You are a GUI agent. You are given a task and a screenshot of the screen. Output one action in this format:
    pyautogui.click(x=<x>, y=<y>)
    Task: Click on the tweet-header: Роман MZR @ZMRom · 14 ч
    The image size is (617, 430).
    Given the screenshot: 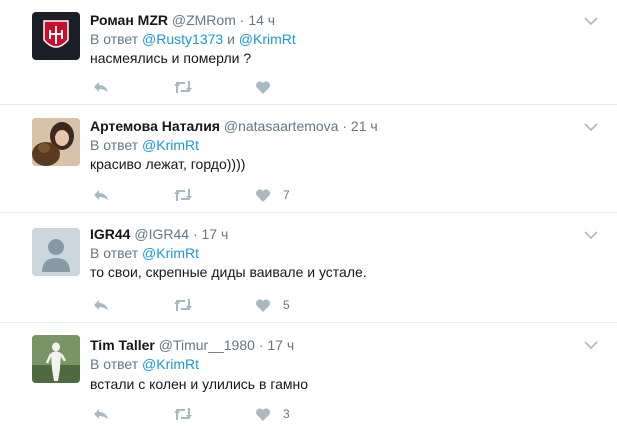 What is the action you would take?
    pyautogui.click(x=182, y=20)
    